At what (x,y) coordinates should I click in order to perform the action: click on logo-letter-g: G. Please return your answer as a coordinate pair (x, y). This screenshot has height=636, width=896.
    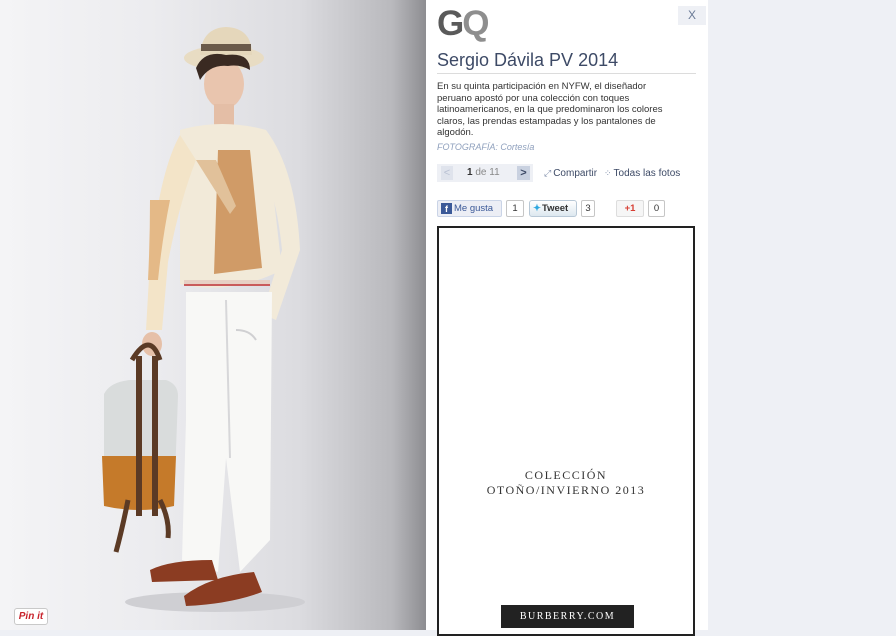
    Looking at the image, I should click on (450, 23).